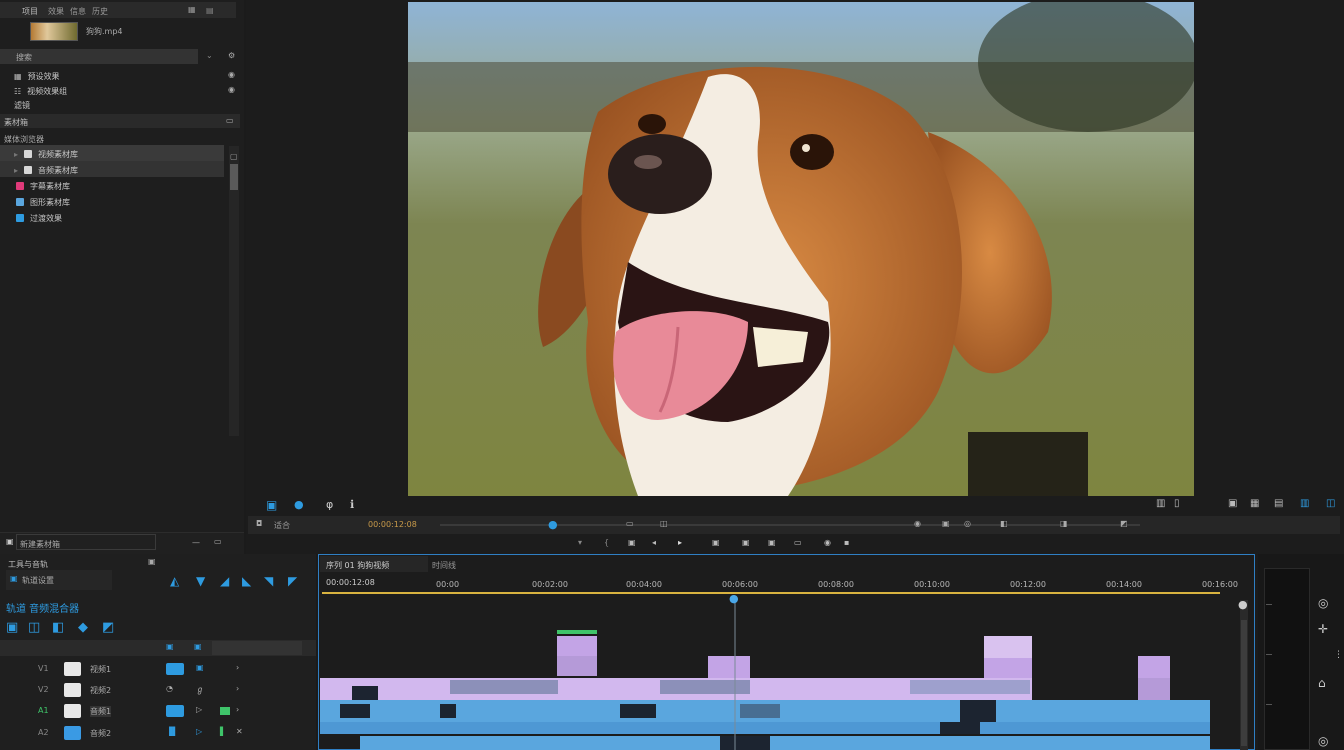 Image resolution: width=1344 pixels, height=750 pixels. Describe the element at coordinates (1244, 683) in the screenshot. I see `timeline-scroll-thumb` at that location.